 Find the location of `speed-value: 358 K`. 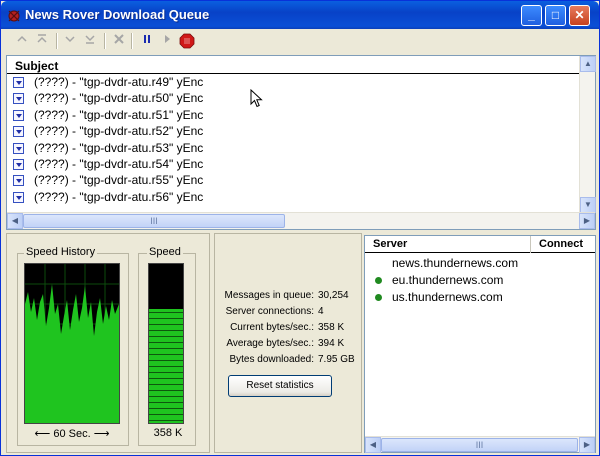

speed-value: 358 K is located at coordinates (168, 433).